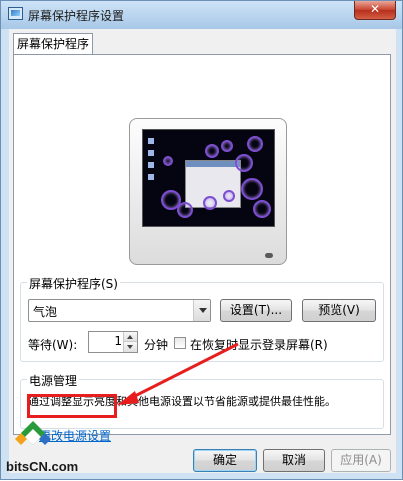  Describe the element at coordinates (294, 460) in the screenshot. I see `cancel-button: 取消` at that location.